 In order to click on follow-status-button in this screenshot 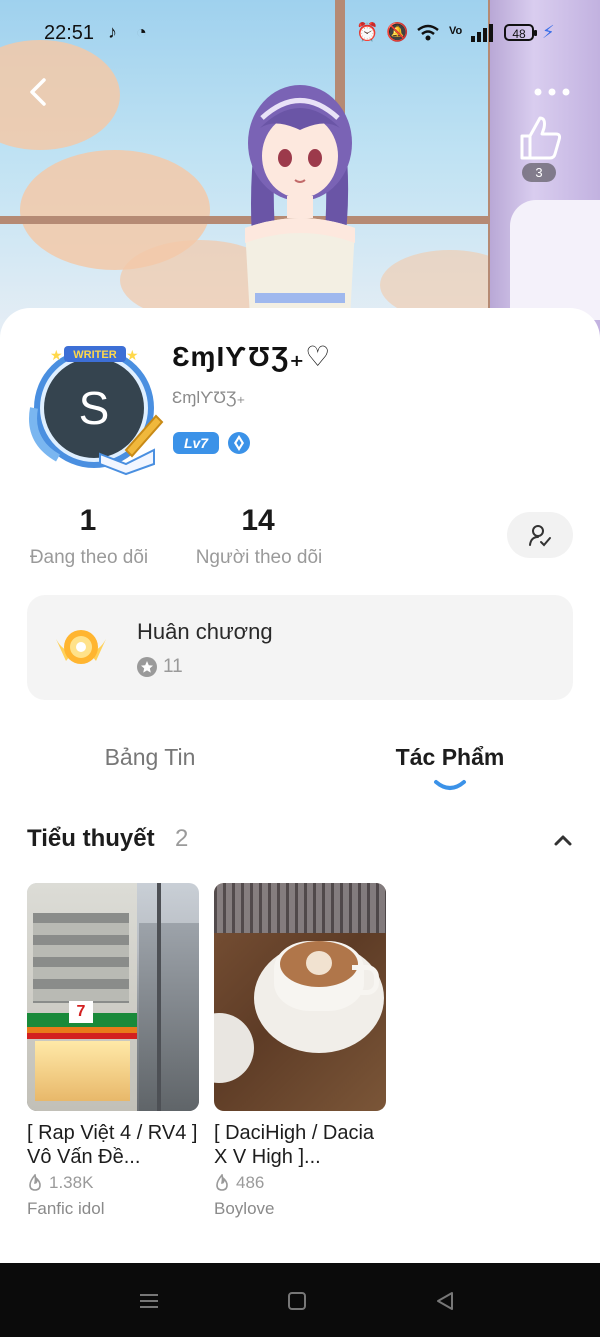, I will do `click(540, 535)`.